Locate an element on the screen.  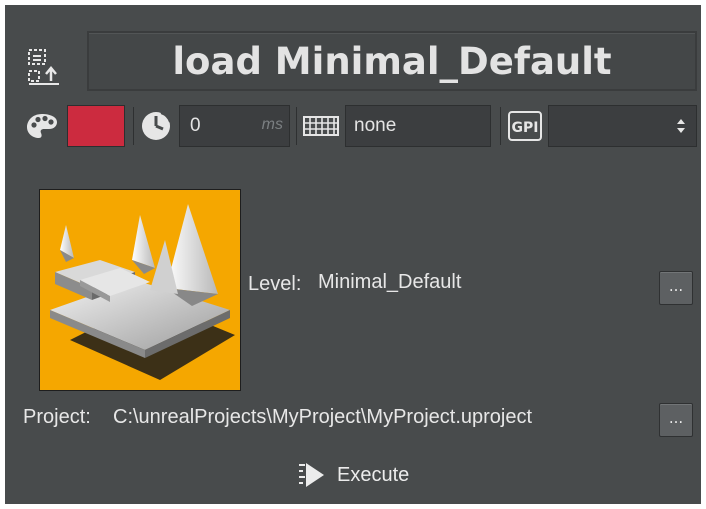
layout-value: none is located at coordinates (375, 125).